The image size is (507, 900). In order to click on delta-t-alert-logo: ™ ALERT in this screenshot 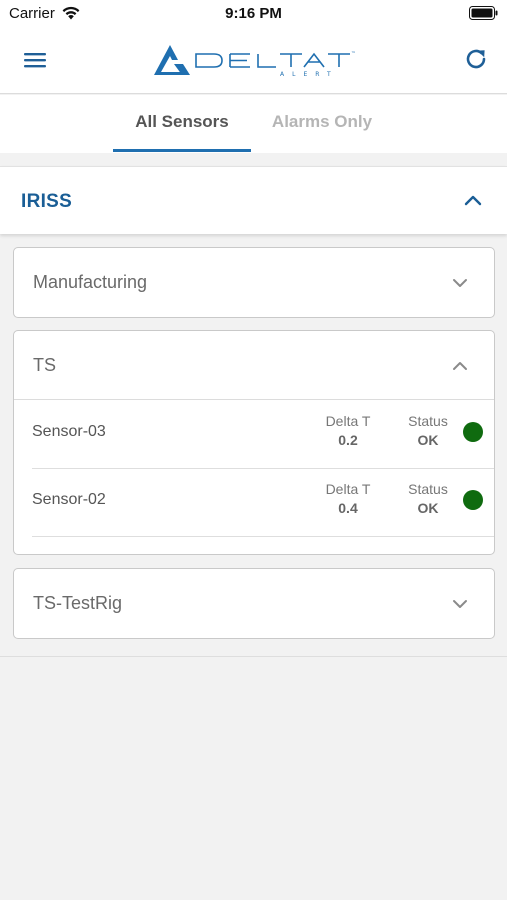, I will do `click(255, 61)`.